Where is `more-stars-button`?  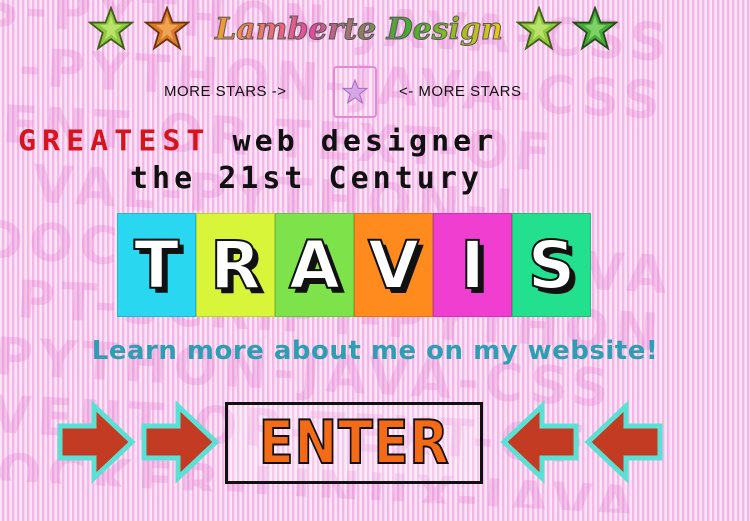 more-stars-button is located at coordinates (355, 92).